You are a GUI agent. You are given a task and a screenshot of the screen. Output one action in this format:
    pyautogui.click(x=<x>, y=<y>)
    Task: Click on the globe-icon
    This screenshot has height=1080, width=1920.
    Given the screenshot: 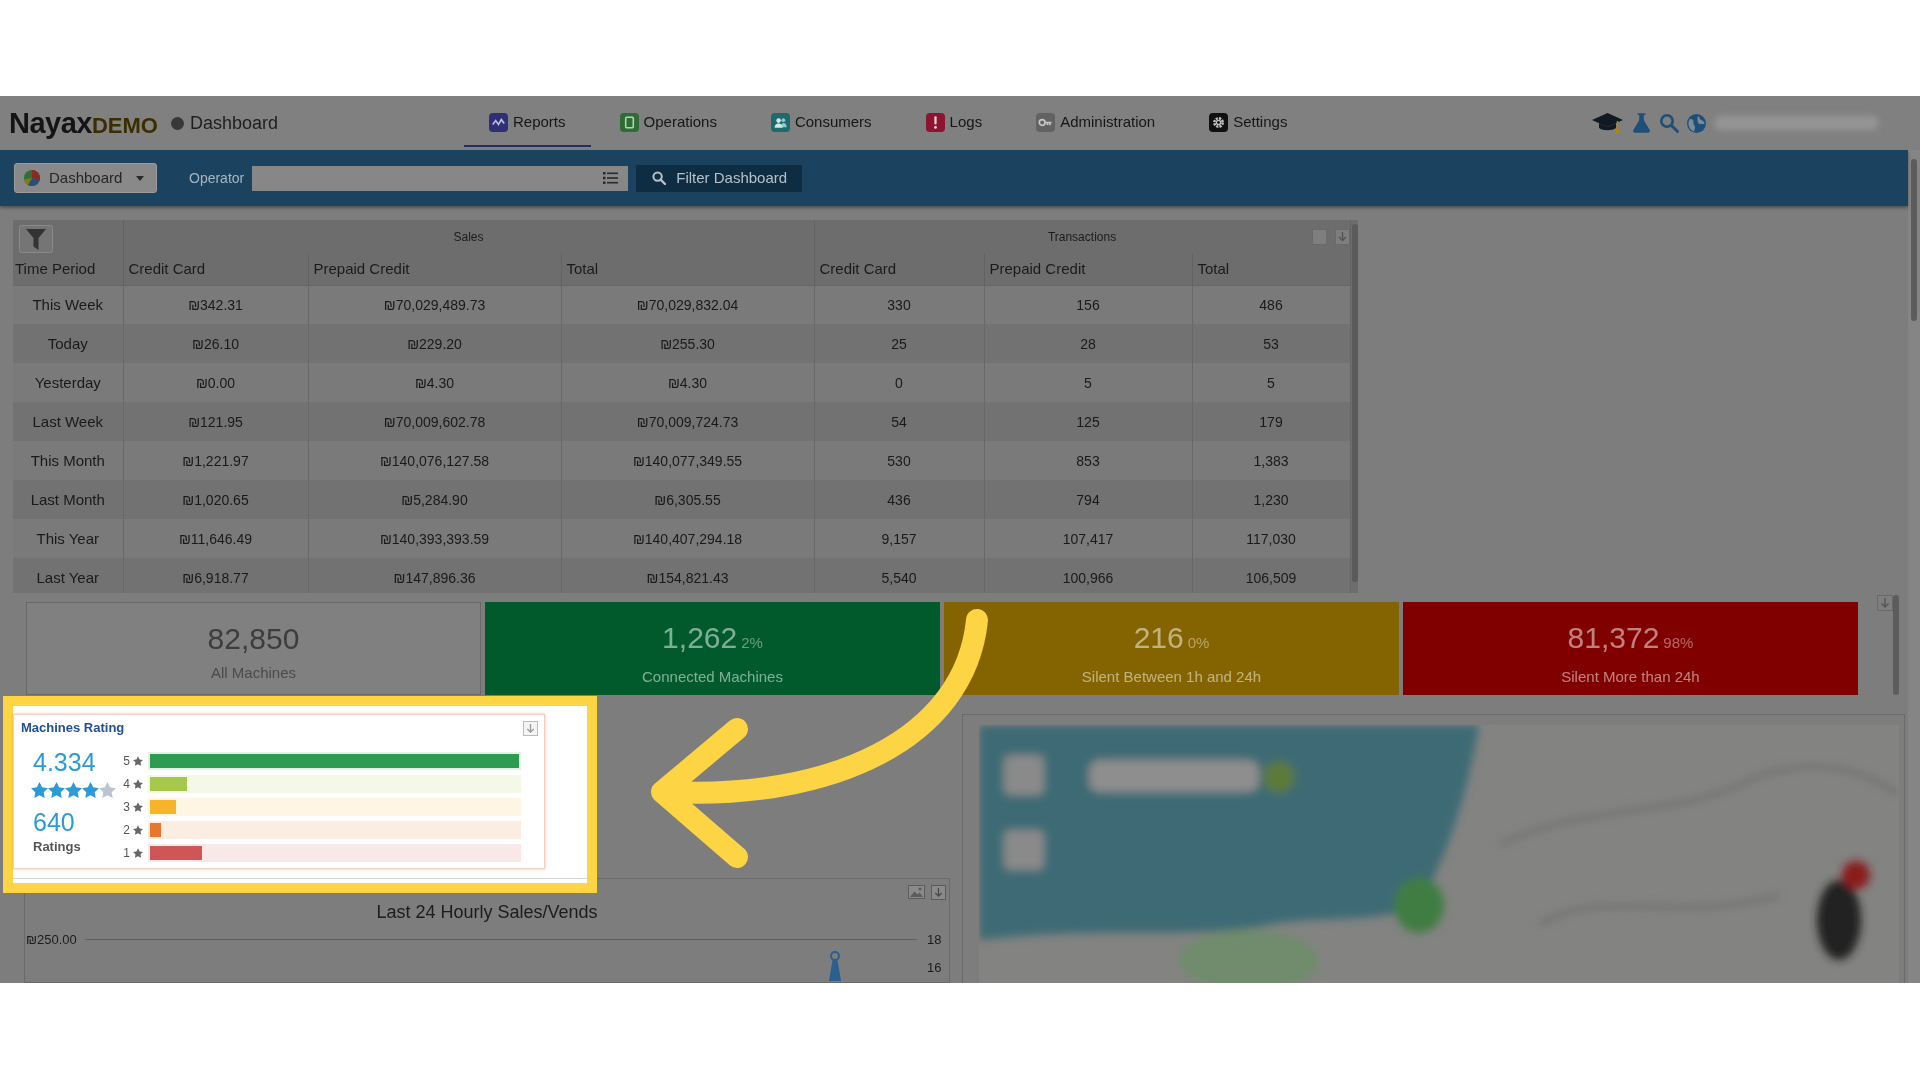 What is the action you would take?
    pyautogui.click(x=1696, y=123)
    